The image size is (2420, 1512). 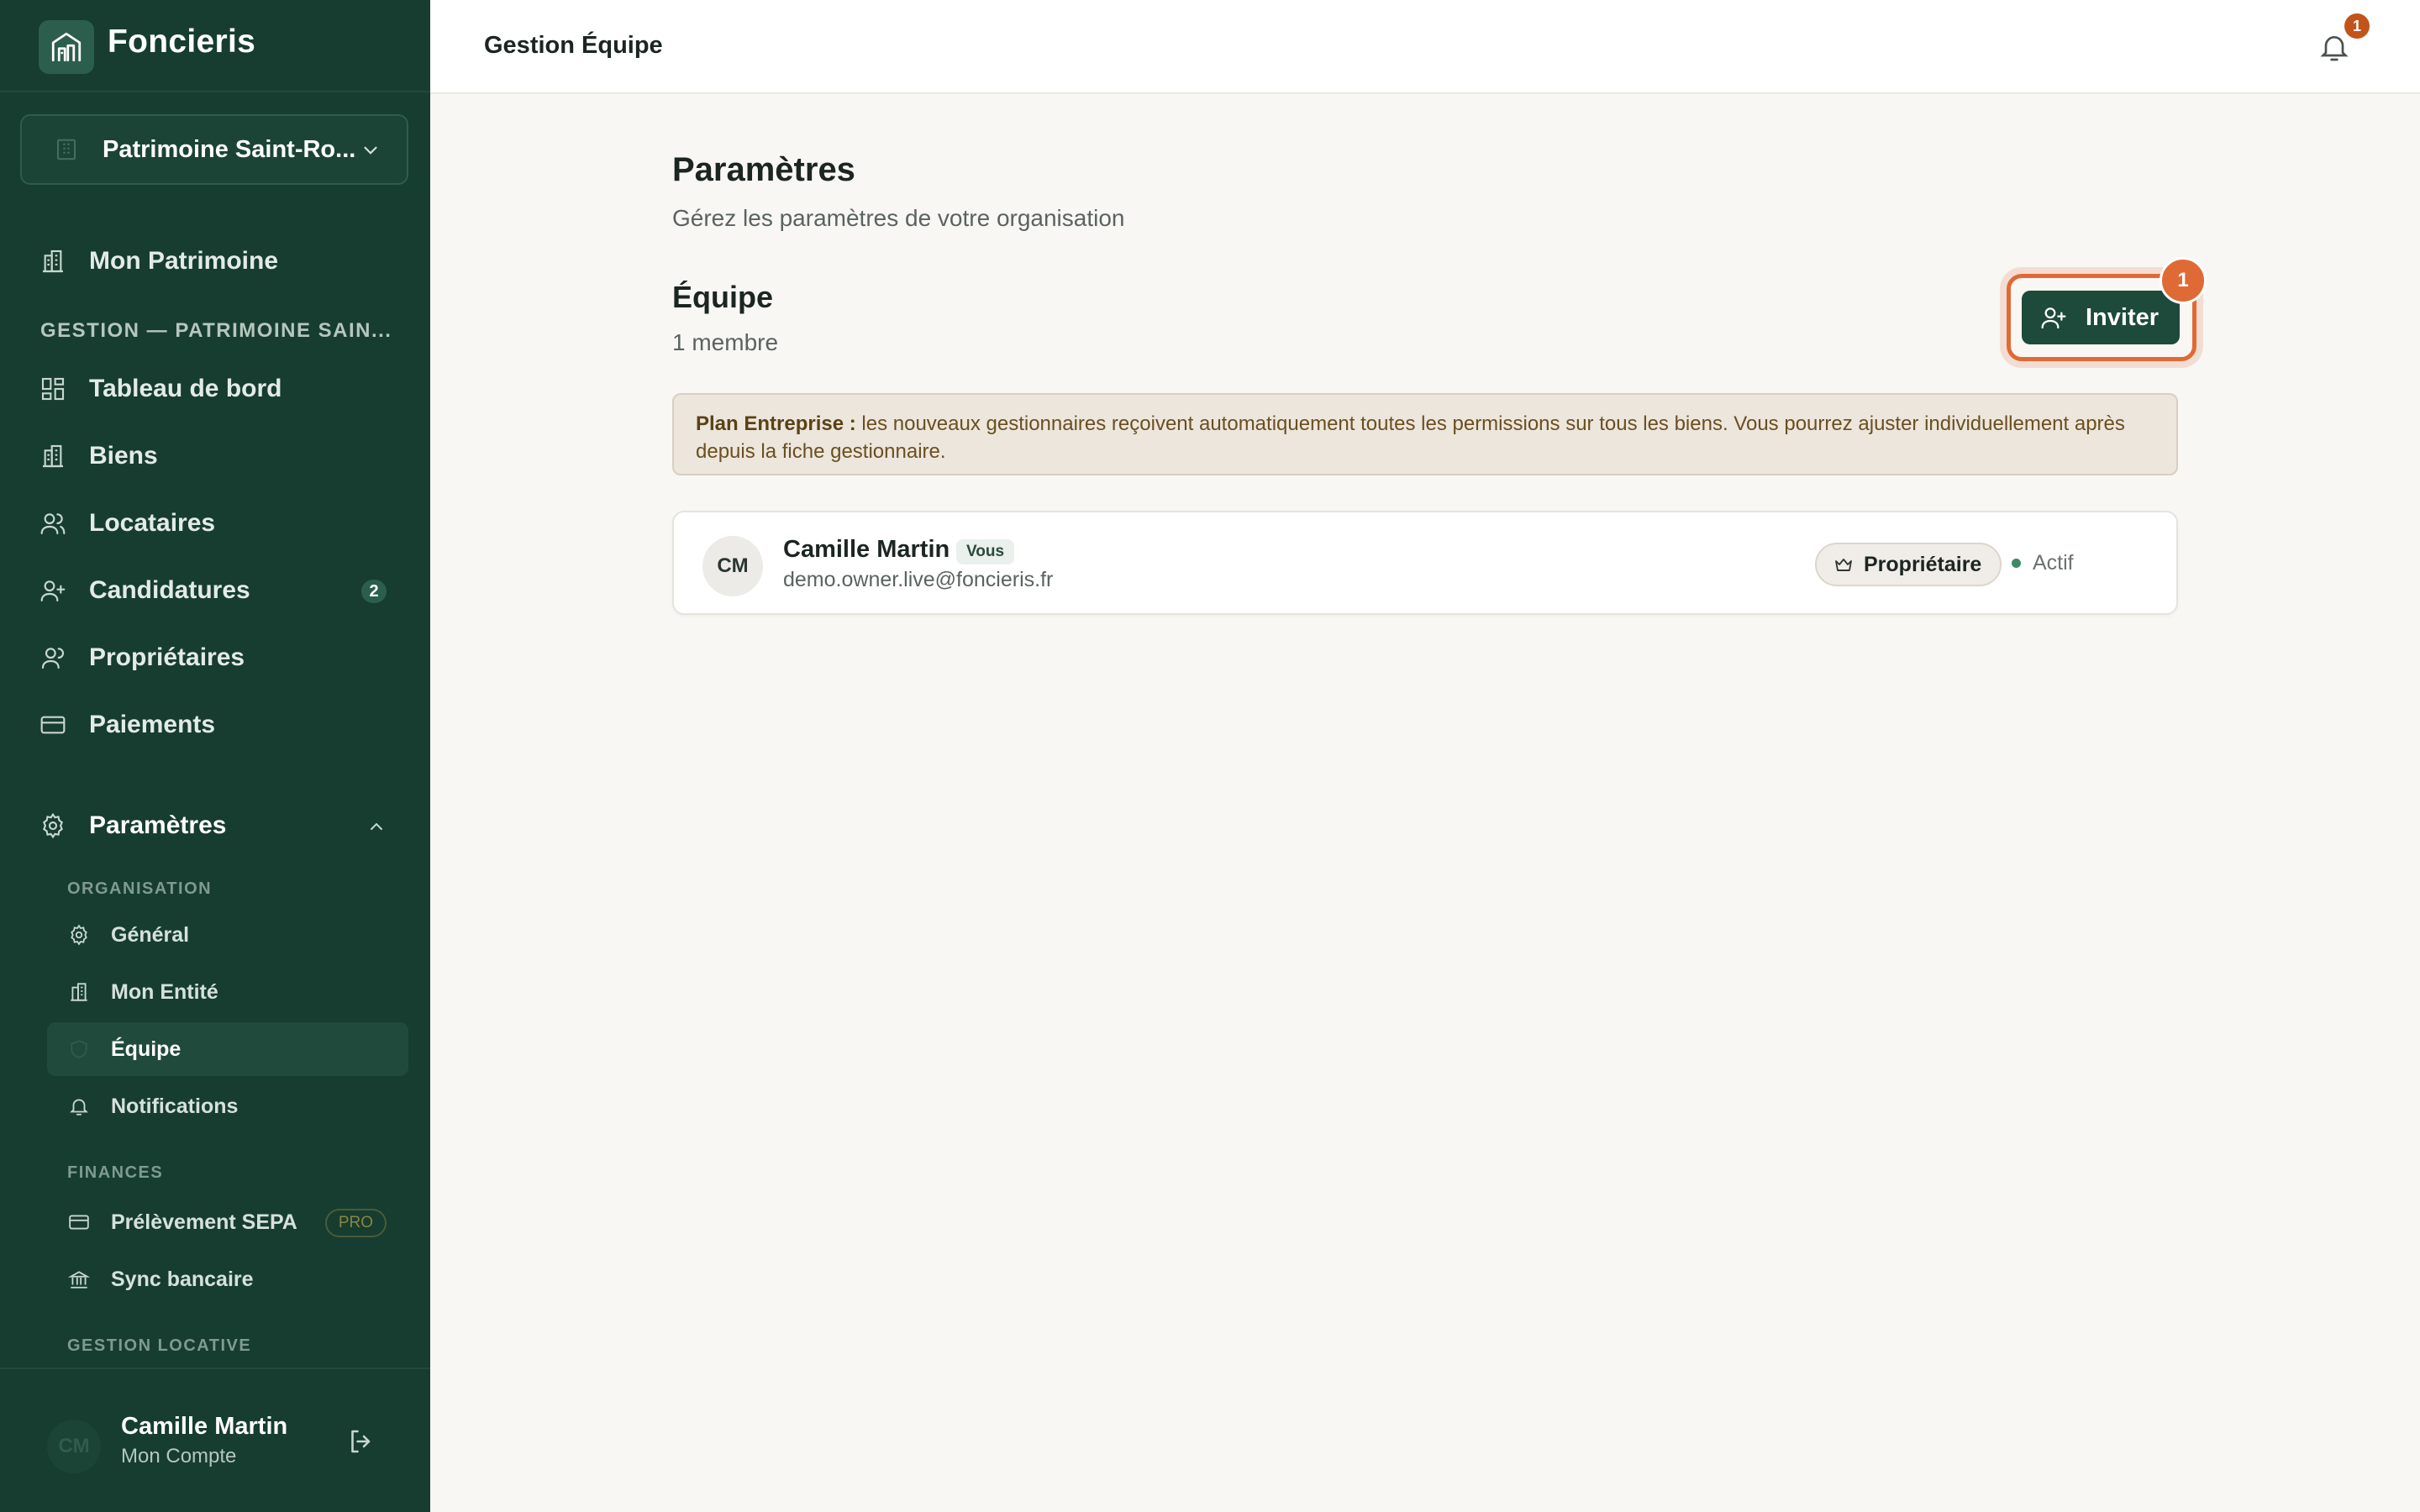 I want to click on footer-account-link: Mon Compte, so click(x=178, y=1456).